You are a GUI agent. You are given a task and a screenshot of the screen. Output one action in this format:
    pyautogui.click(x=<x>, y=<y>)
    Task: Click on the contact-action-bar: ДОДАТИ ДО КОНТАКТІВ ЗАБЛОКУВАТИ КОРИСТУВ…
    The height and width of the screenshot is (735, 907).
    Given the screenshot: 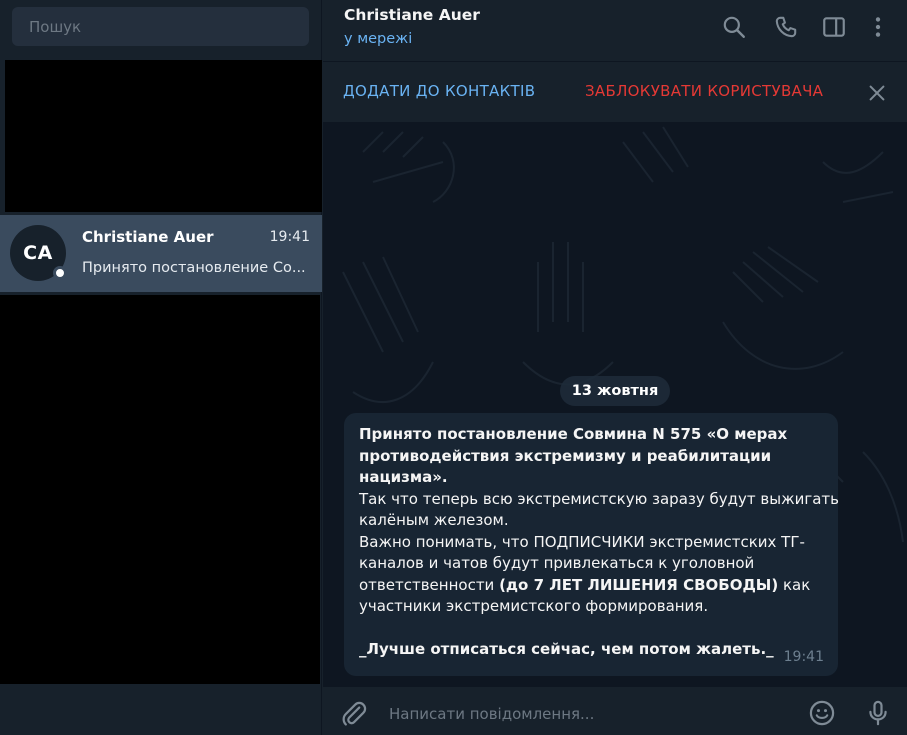 What is the action you would take?
    pyautogui.click(x=615, y=91)
    